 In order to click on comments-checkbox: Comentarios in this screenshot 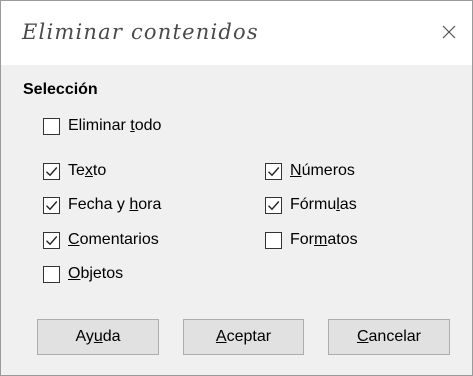, I will do `click(101, 240)`.